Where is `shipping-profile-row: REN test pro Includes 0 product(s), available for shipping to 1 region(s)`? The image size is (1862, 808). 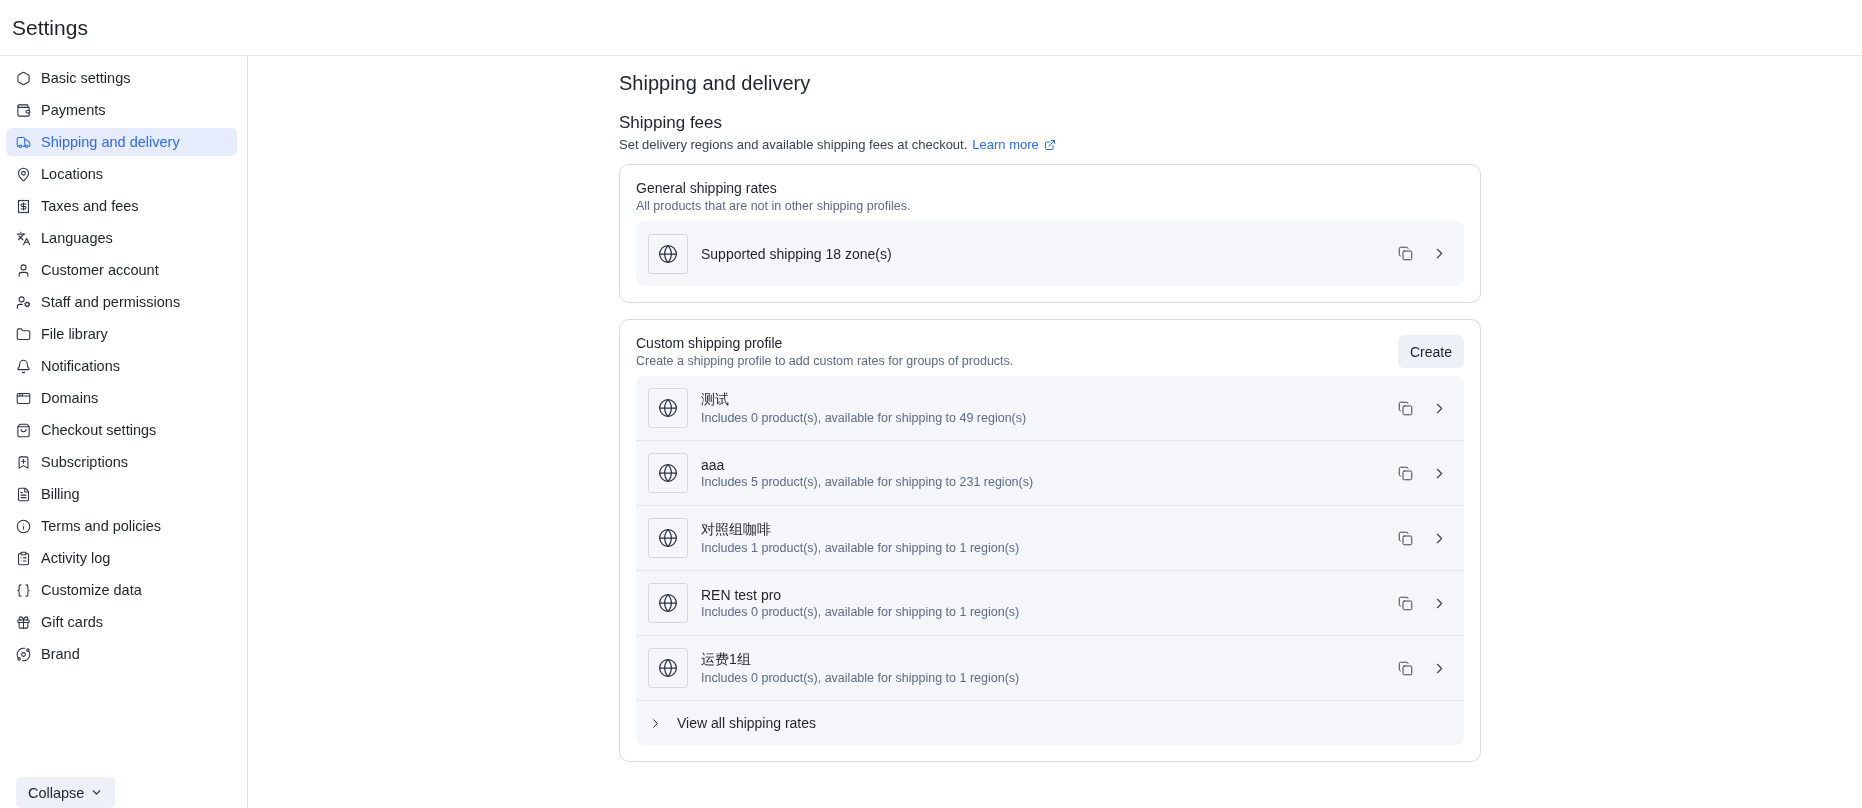 shipping-profile-row: REN test pro Includes 0 product(s), available for shipping to 1 region(s) is located at coordinates (1050, 603).